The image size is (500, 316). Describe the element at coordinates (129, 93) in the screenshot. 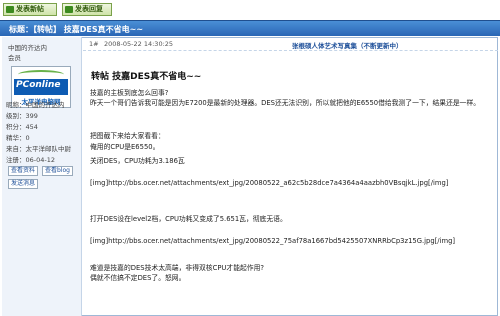

I see `post-line: 技嘉的主板到底怎么回事?` at that location.